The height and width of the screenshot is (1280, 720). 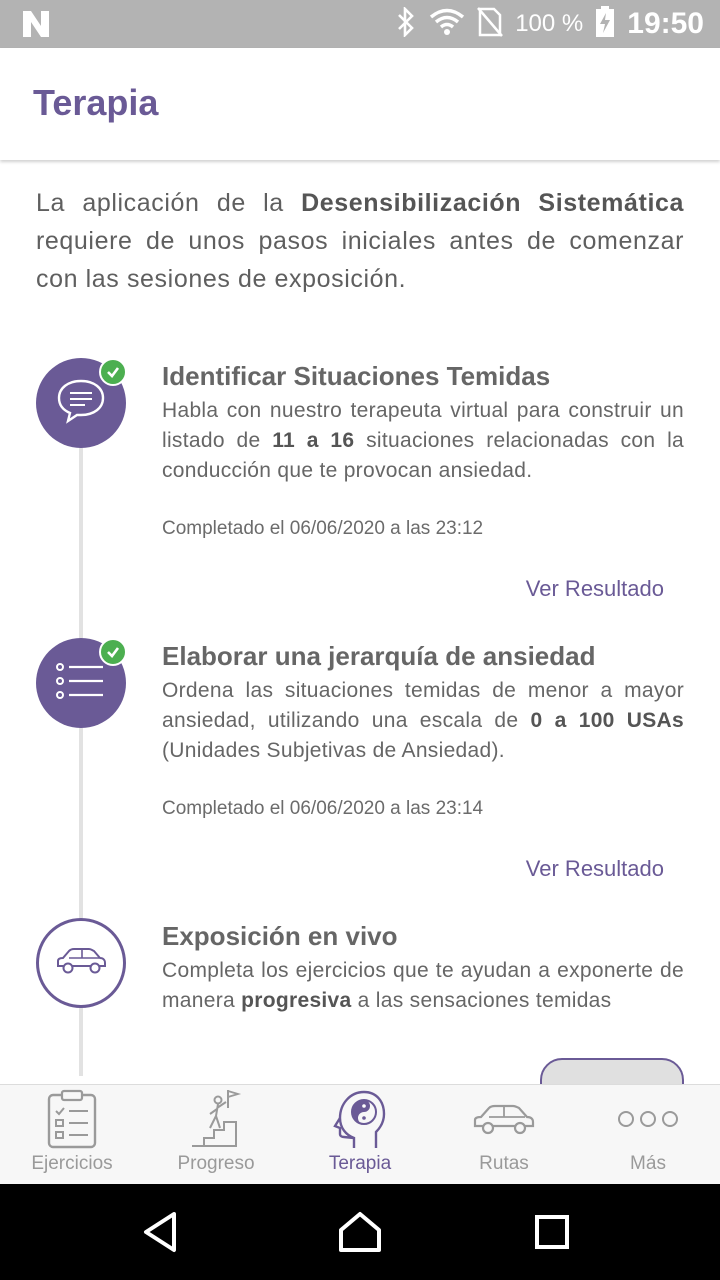 I want to click on more-dots-icon, so click(x=648, y=1119).